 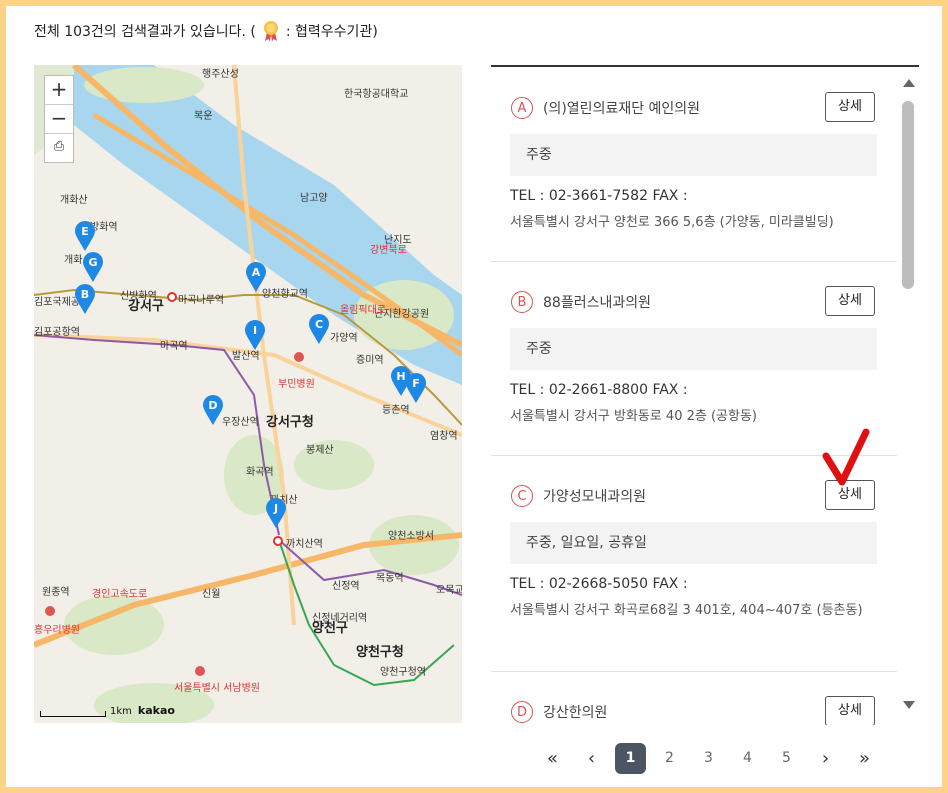 What do you see at coordinates (346, 586) in the screenshot?
I see `map-label: 신정역` at bounding box center [346, 586].